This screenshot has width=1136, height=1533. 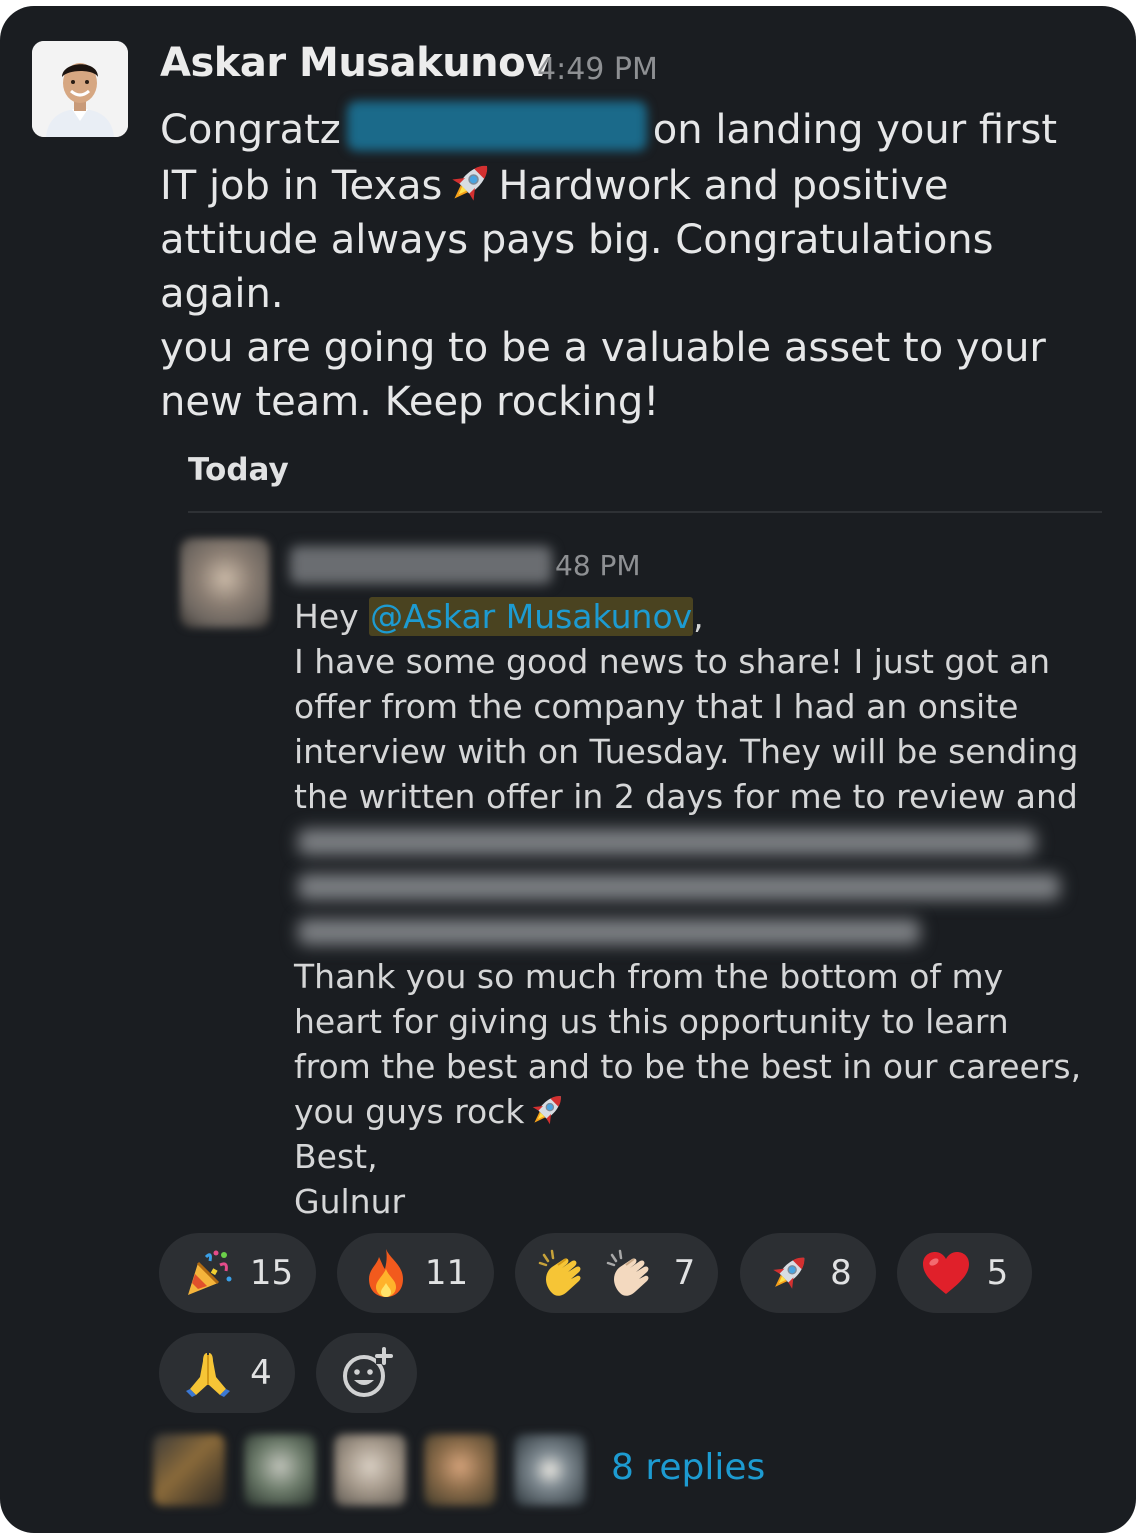 What do you see at coordinates (209, 1272) in the screenshot?
I see `party-popper-icon` at bounding box center [209, 1272].